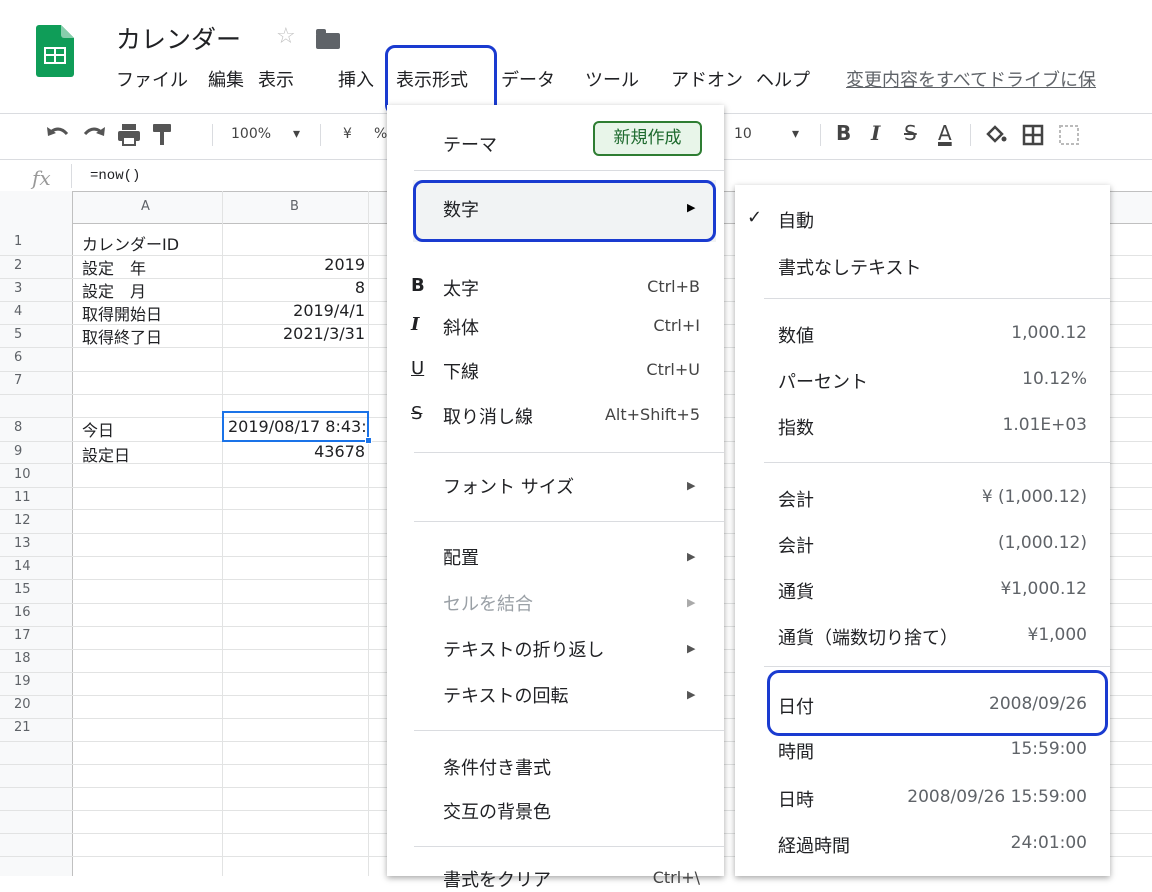 The image size is (1152, 892). I want to click on font-size-select: 10, so click(743, 134).